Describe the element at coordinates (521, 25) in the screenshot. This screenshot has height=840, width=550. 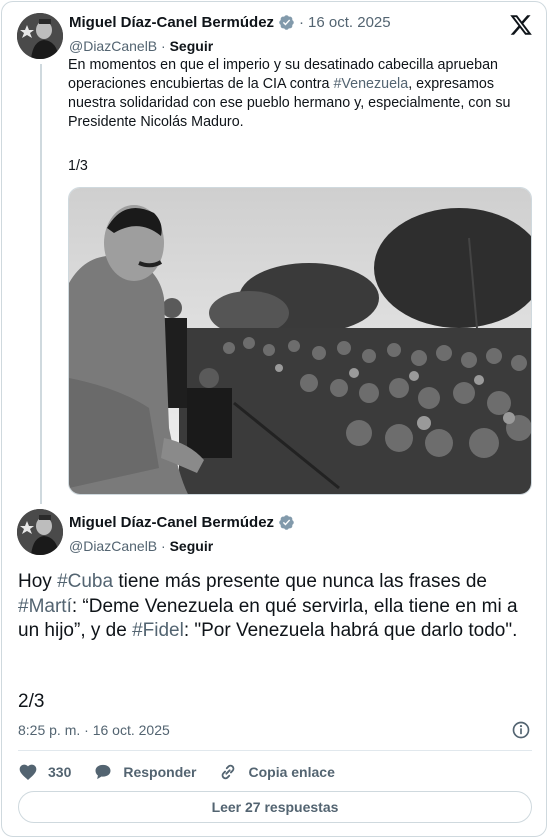
I see `x-logo-icon` at that location.